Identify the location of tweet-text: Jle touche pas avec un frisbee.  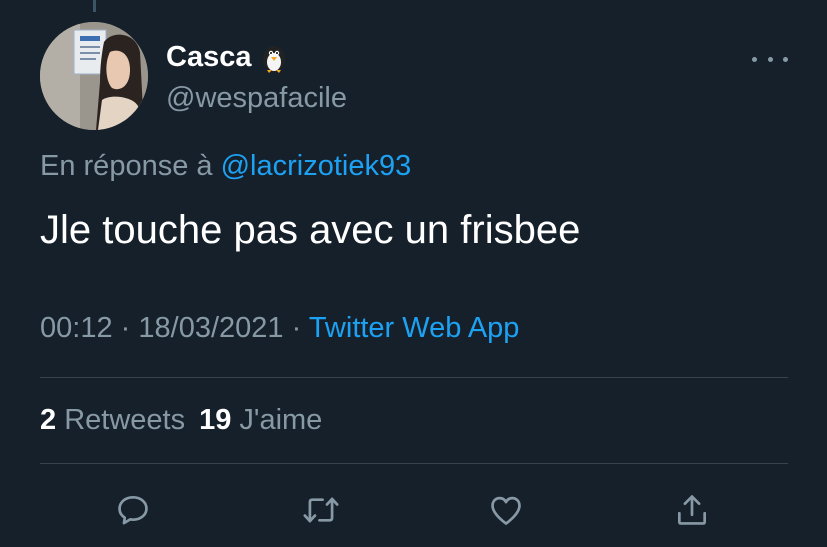
(310, 230).